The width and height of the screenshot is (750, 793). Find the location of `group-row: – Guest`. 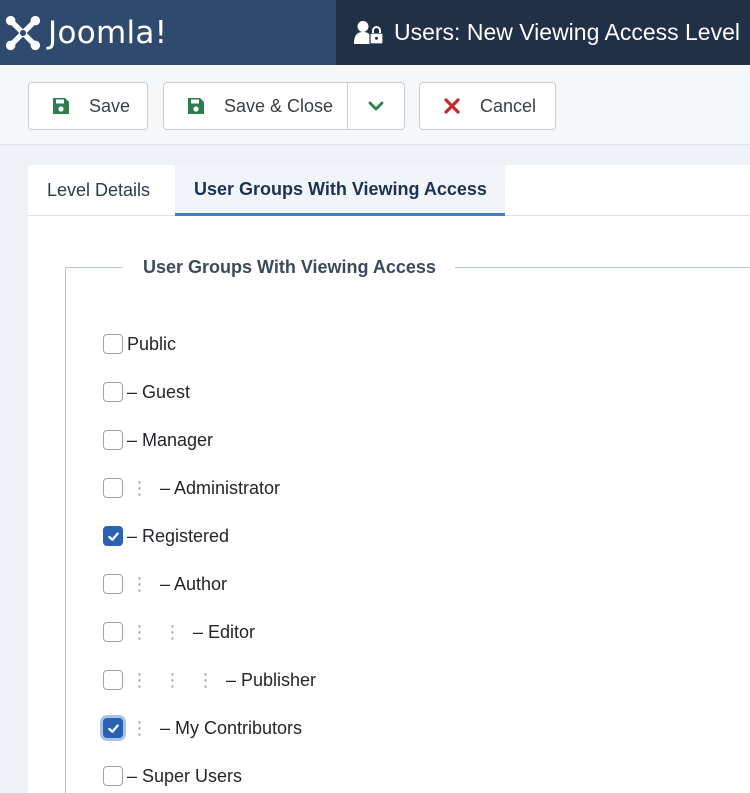

group-row: – Guest is located at coordinates (209, 392).